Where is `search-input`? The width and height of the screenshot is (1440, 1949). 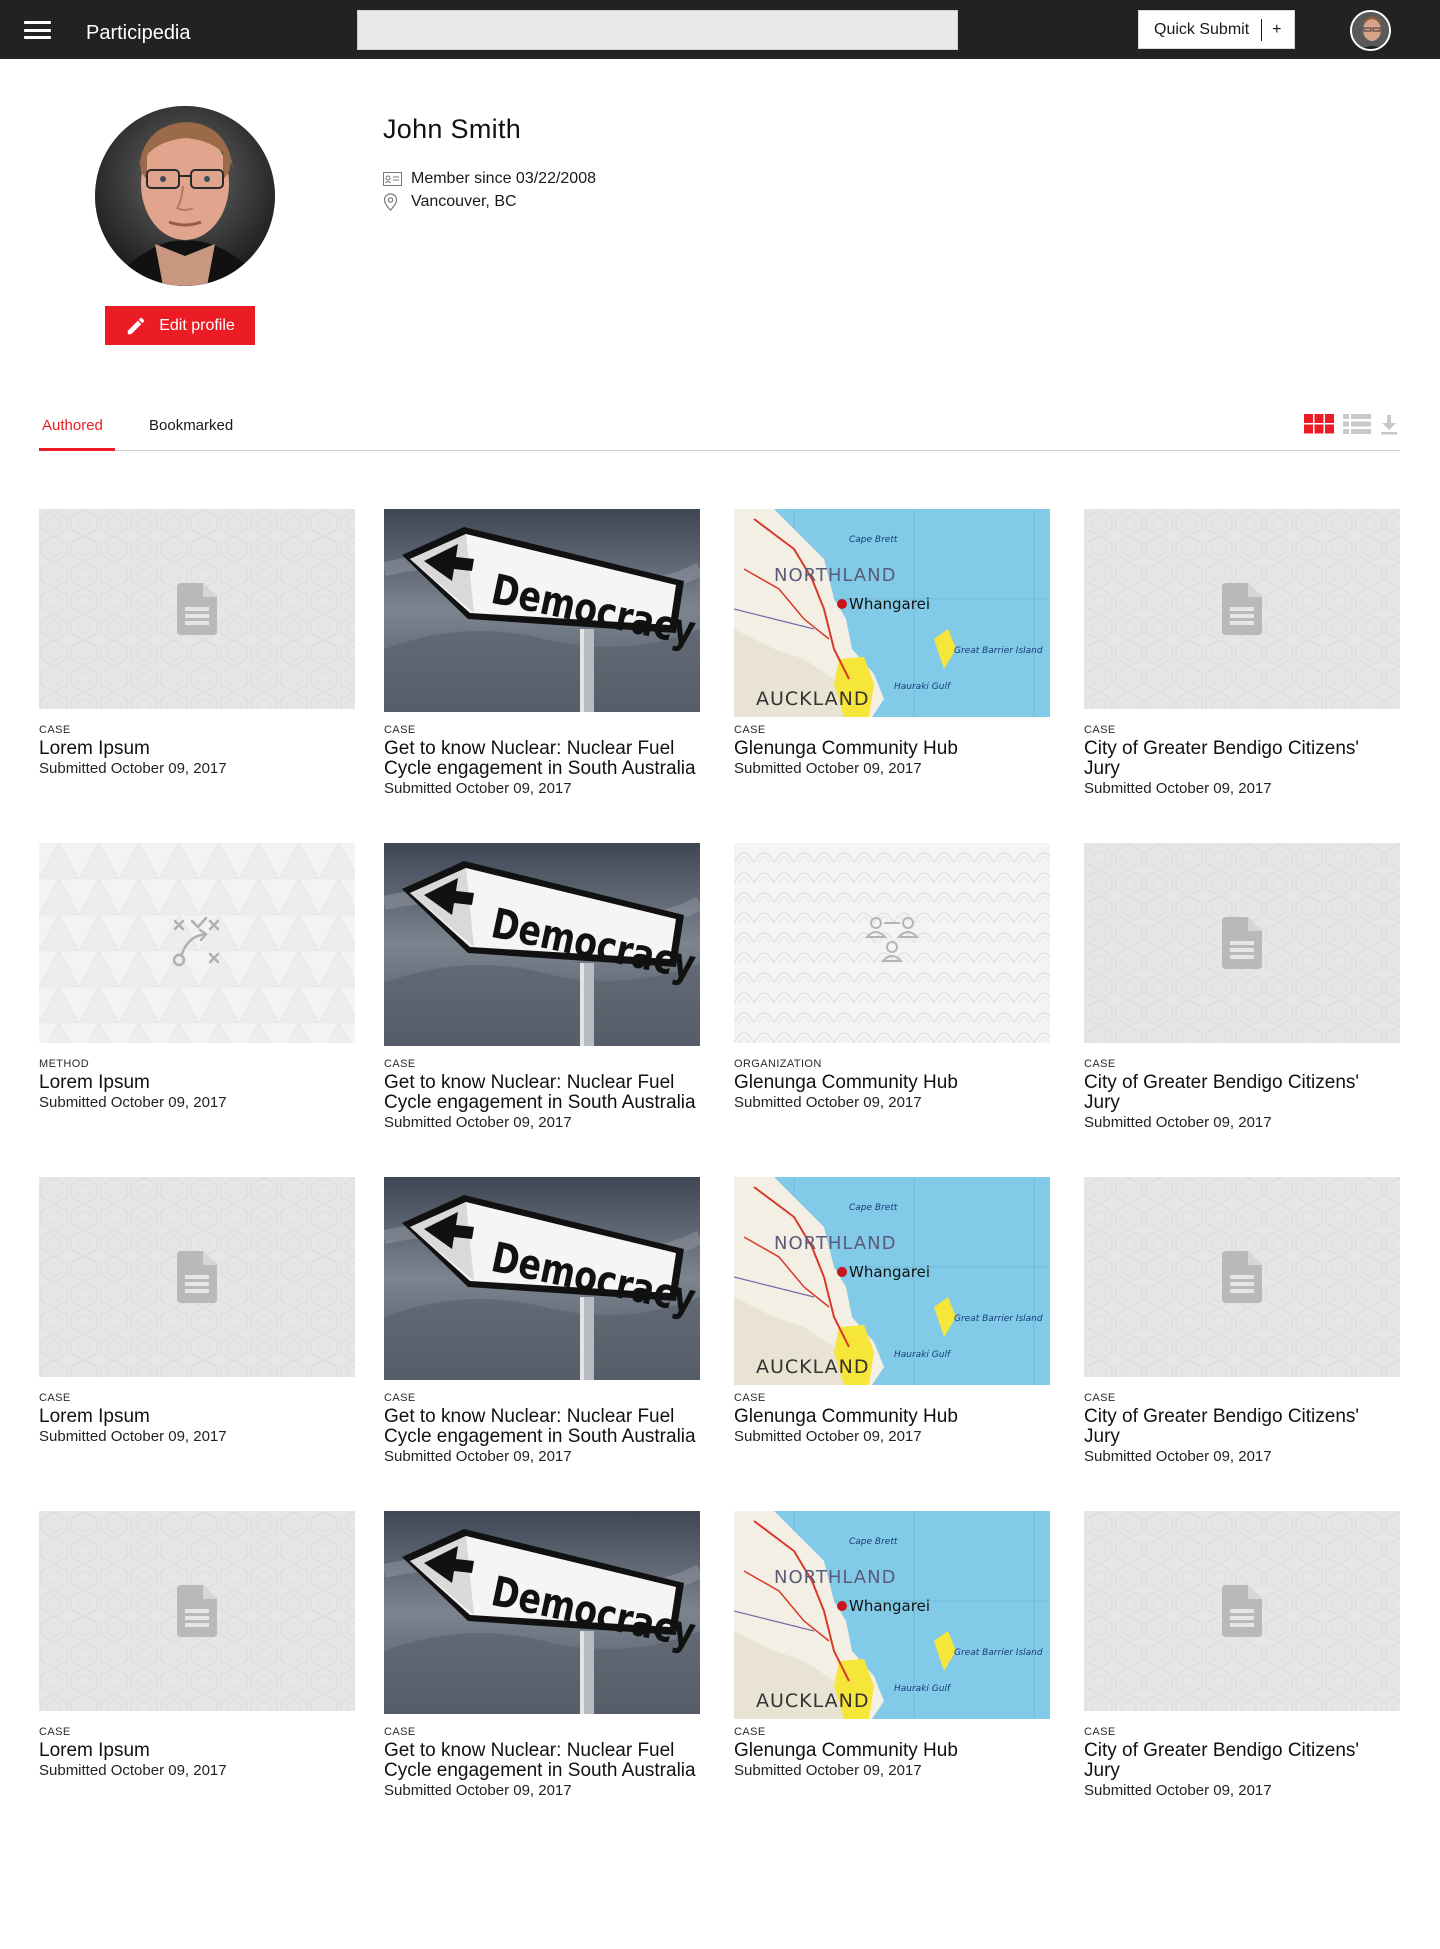 search-input is located at coordinates (657, 30).